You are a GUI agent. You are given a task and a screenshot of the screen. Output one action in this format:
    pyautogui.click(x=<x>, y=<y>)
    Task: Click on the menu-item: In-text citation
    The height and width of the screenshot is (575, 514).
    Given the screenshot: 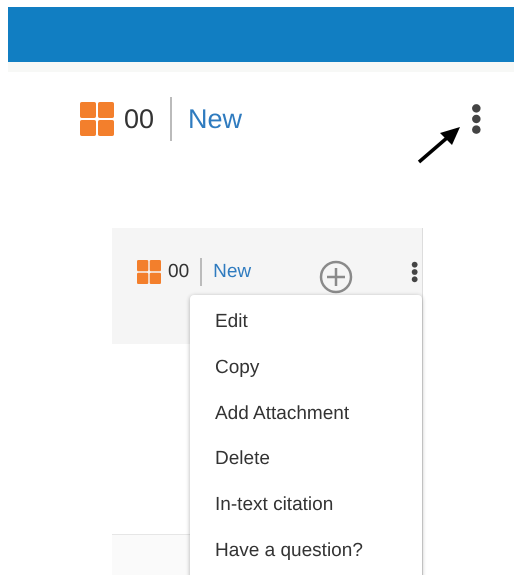 What is the action you would take?
    pyautogui.click(x=306, y=513)
    